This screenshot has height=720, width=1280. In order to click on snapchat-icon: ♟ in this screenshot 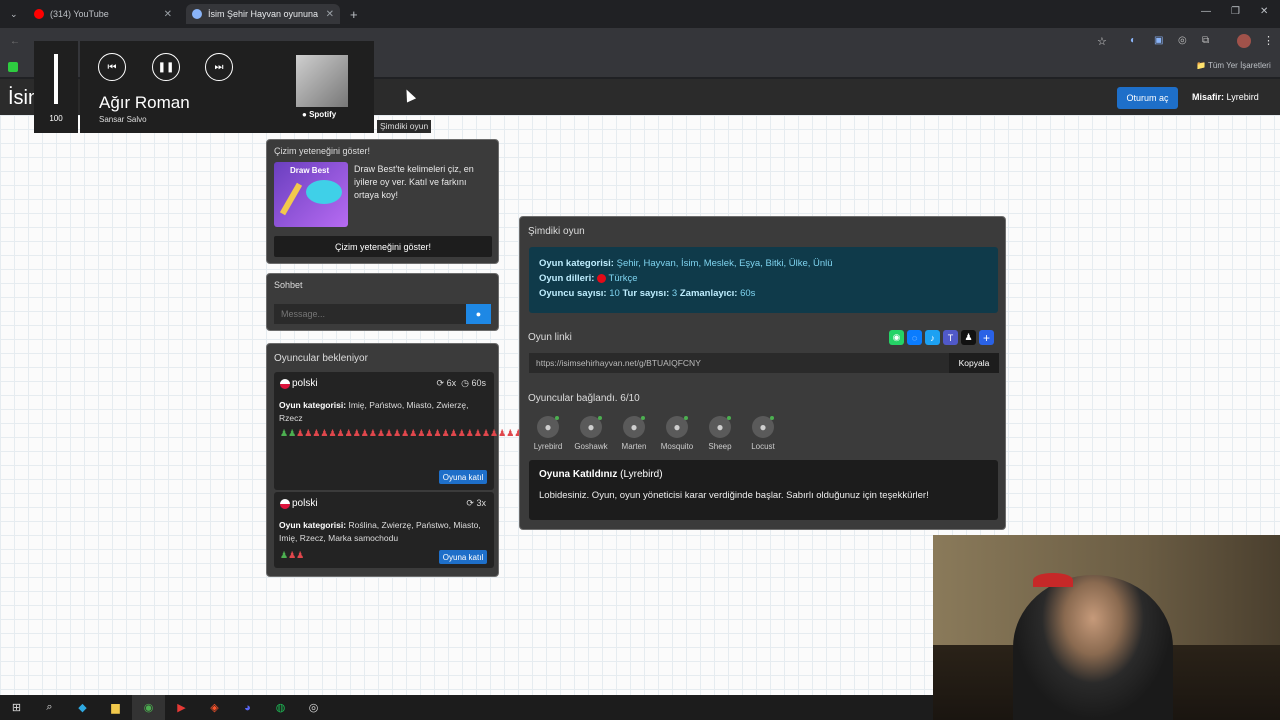, I will do `click(968, 337)`.